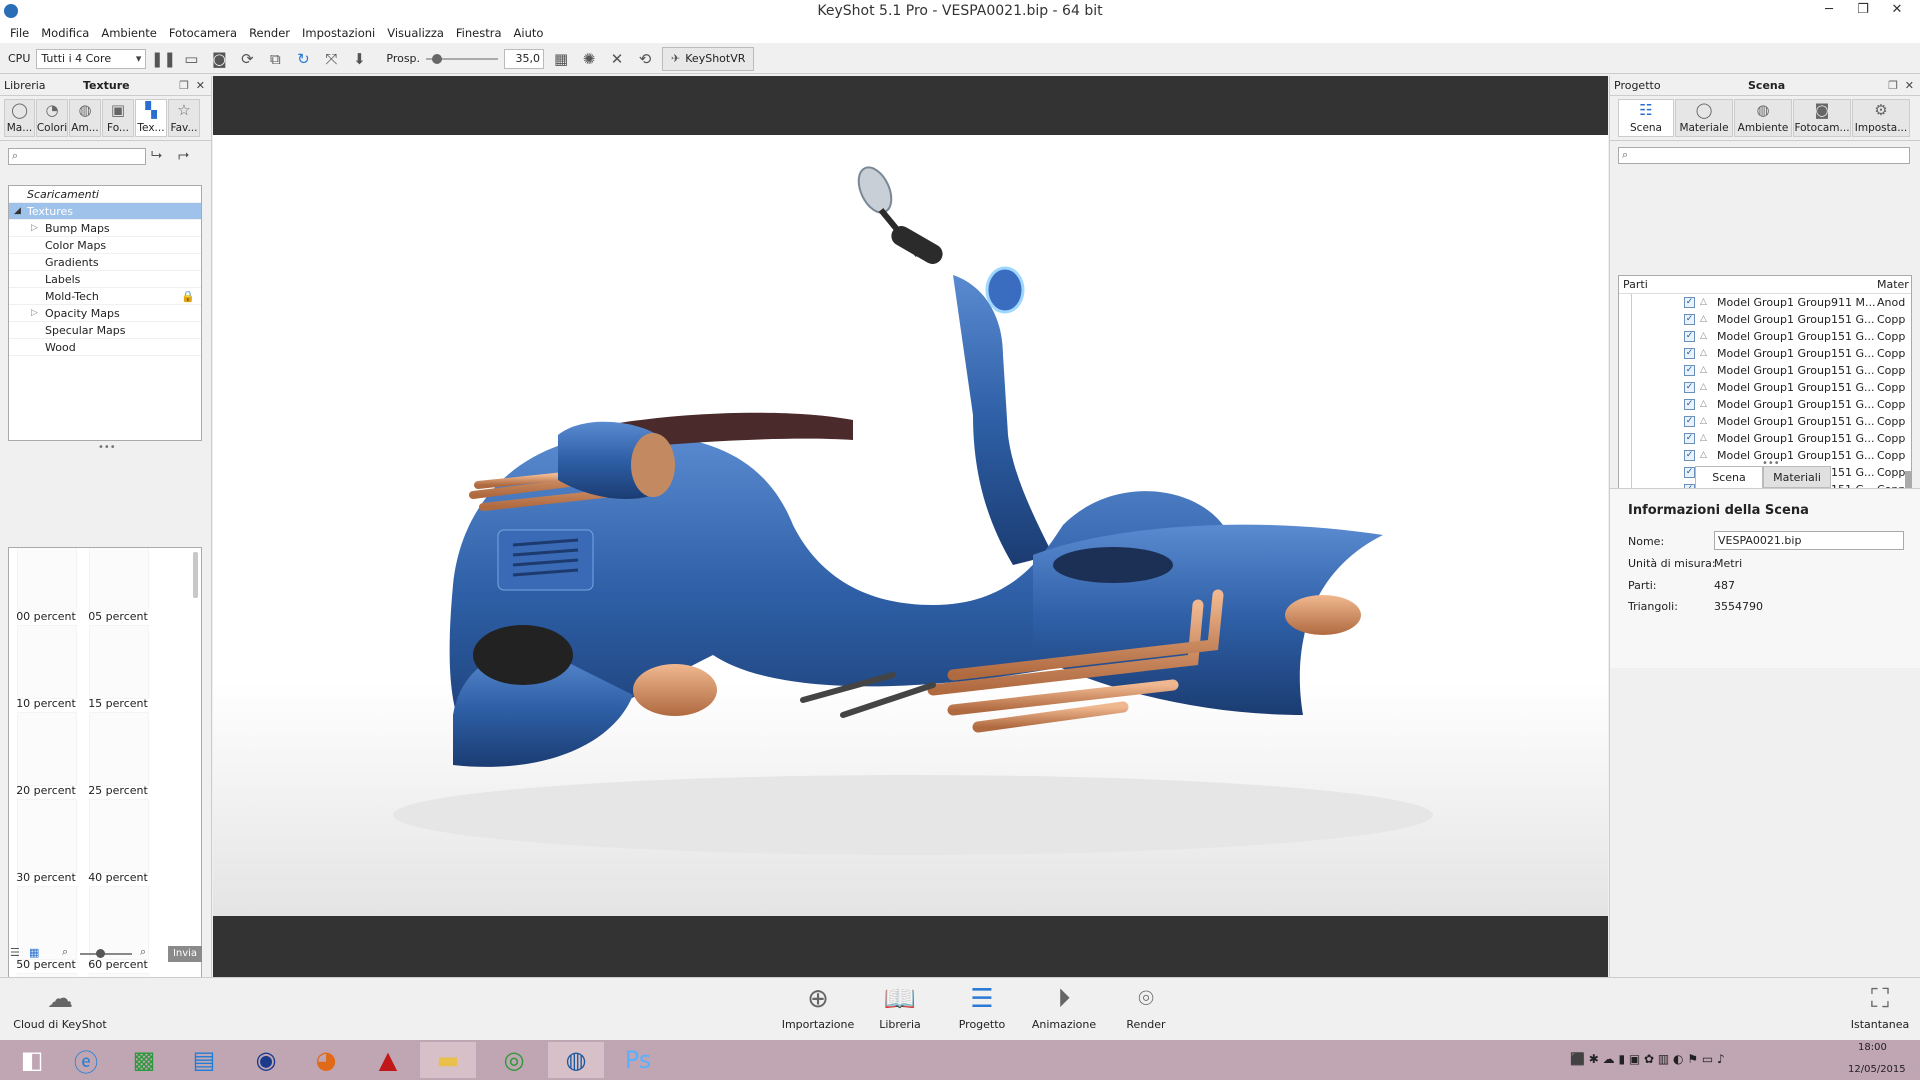 Image resolution: width=1920 pixels, height=1080 pixels. What do you see at coordinates (576, 1060) in the screenshot?
I see `keyshot-taskbar-icon: ◍` at bounding box center [576, 1060].